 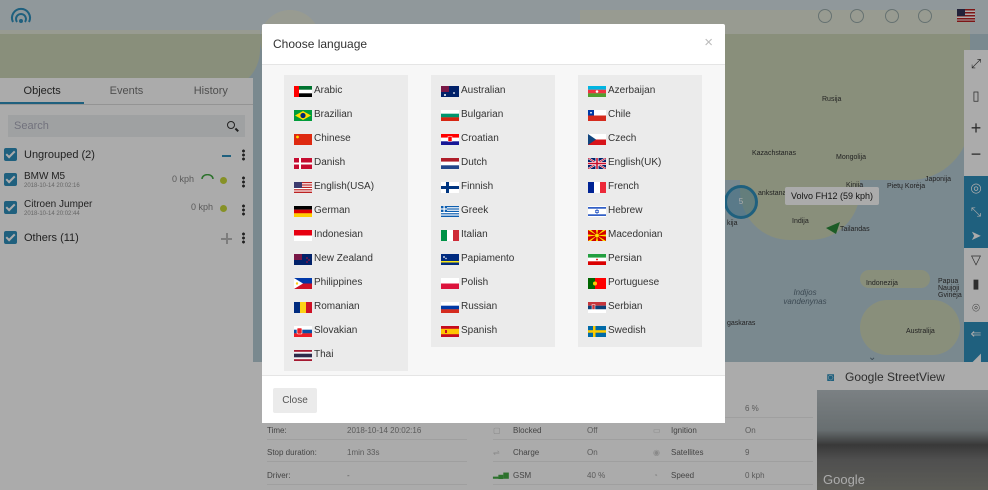 What do you see at coordinates (479, 306) in the screenshot?
I see `language-label: Russian` at bounding box center [479, 306].